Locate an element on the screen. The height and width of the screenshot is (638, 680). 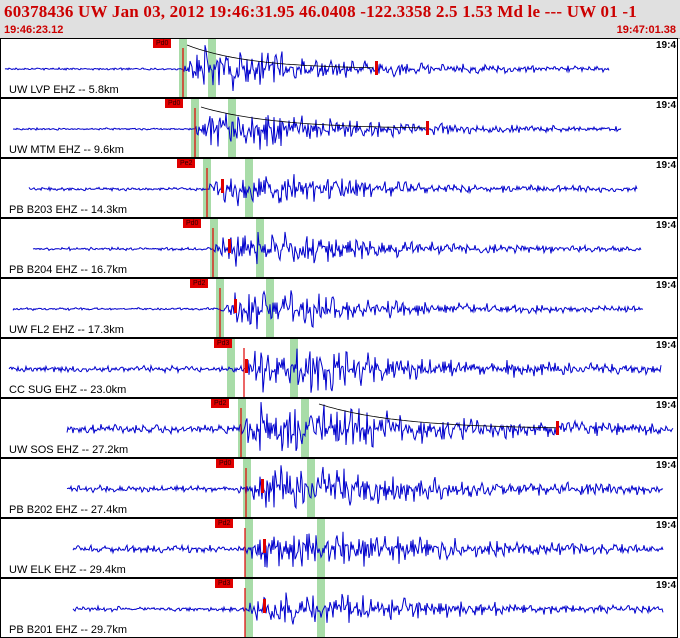
window-start-time: 19:46:23.12 is located at coordinates (34, 30).